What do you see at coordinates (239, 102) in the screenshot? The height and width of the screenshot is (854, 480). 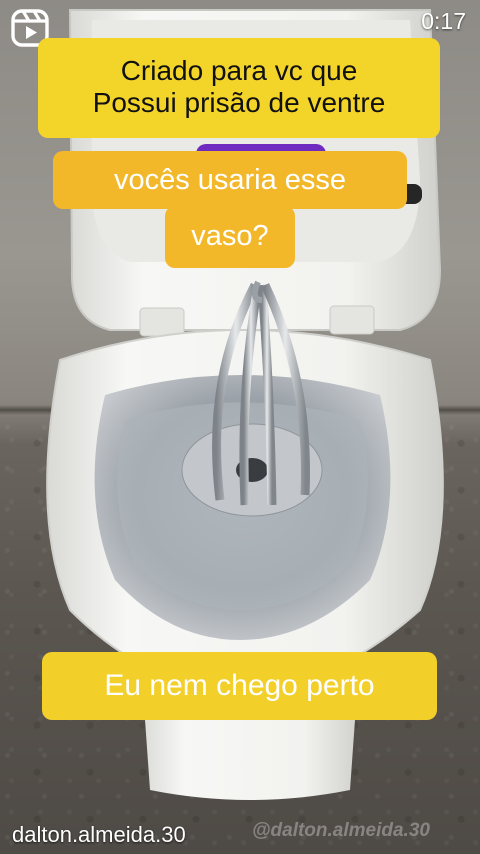 I see `caption-top-line2: Possui prisão de ventre` at bounding box center [239, 102].